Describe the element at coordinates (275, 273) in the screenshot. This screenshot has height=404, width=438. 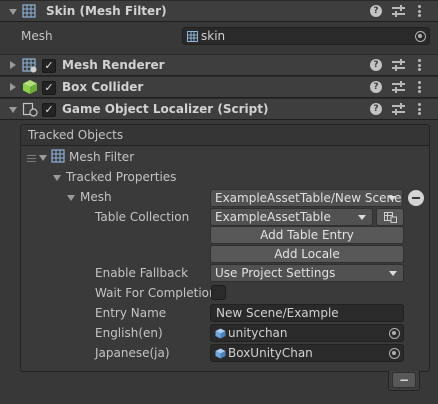
I see `enable-fallback-value: Use Project Settings` at that location.